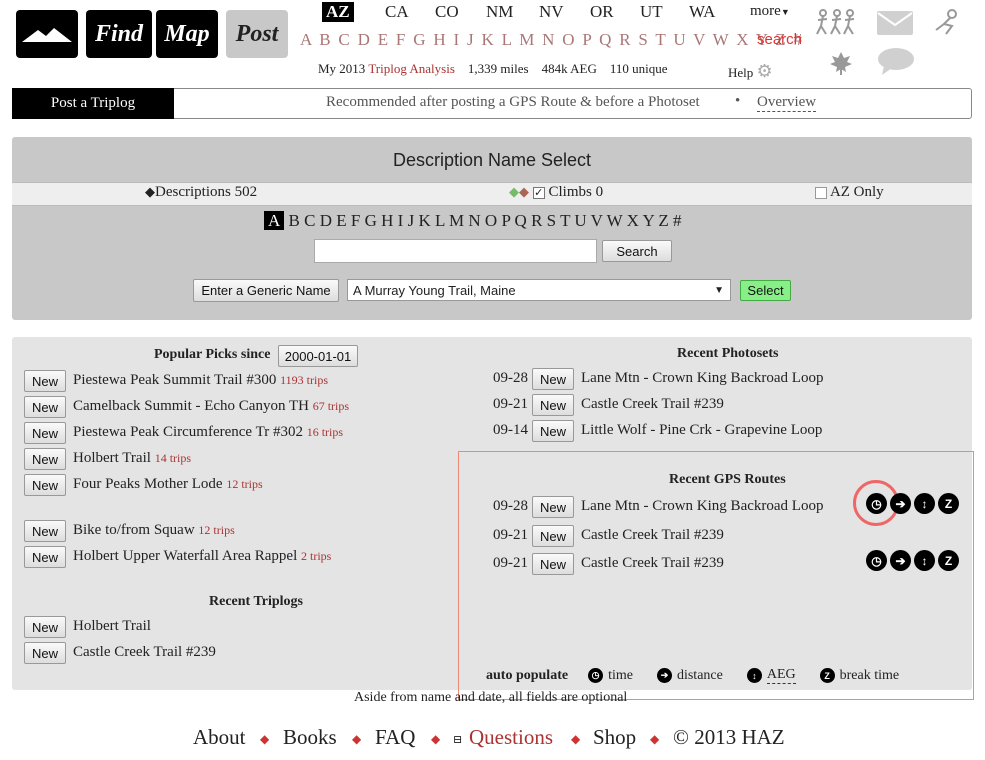 The image size is (985, 760). Describe the element at coordinates (219, 737) in the screenshot. I see `footer-about: About` at that location.